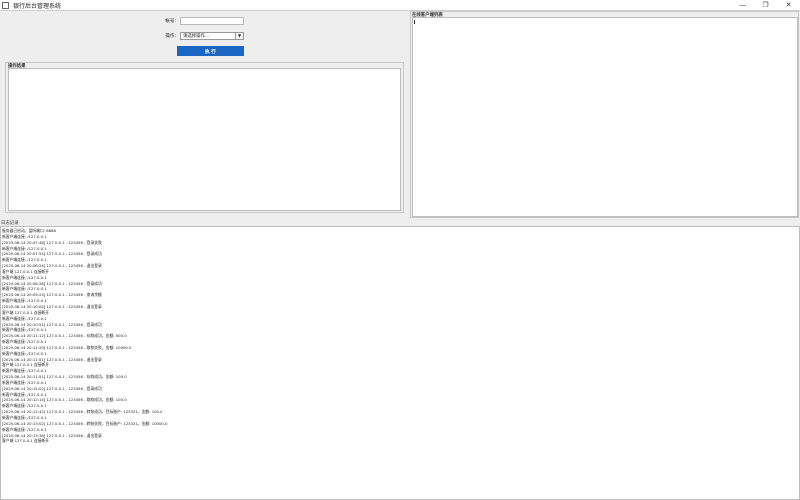 The image size is (800, 500). Describe the element at coordinates (170, 21) in the screenshot. I see `account-label: 帐号:` at that location.